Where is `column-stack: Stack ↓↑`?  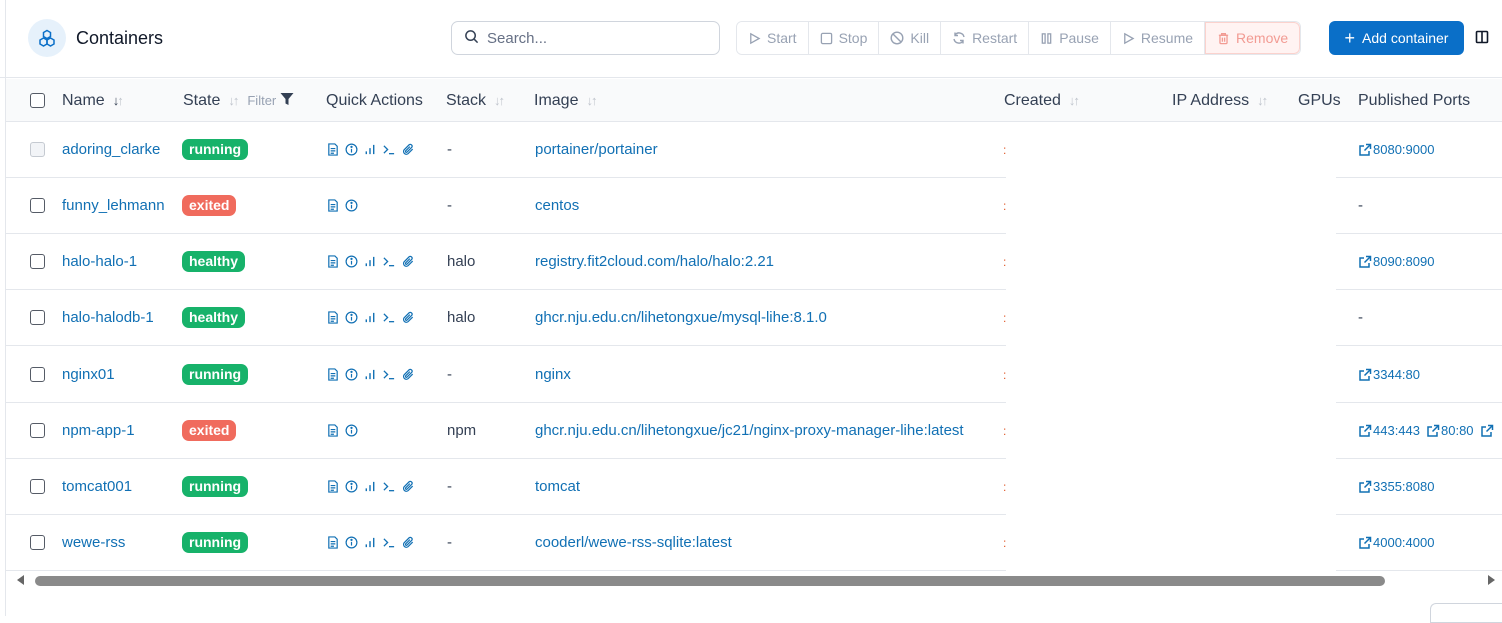
column-stack: Stack ↓↑ is located at coordinates (475, 100).